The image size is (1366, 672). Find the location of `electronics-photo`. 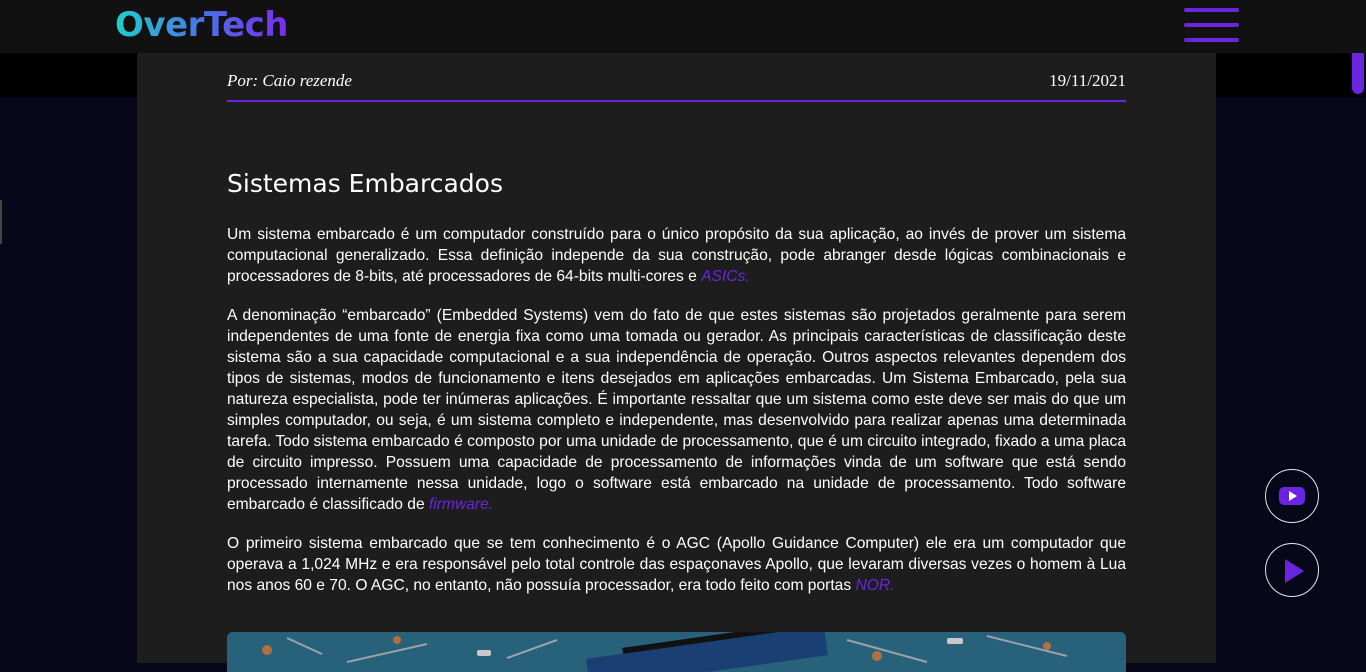

electronics-photo is located at coordinates (676, 652).